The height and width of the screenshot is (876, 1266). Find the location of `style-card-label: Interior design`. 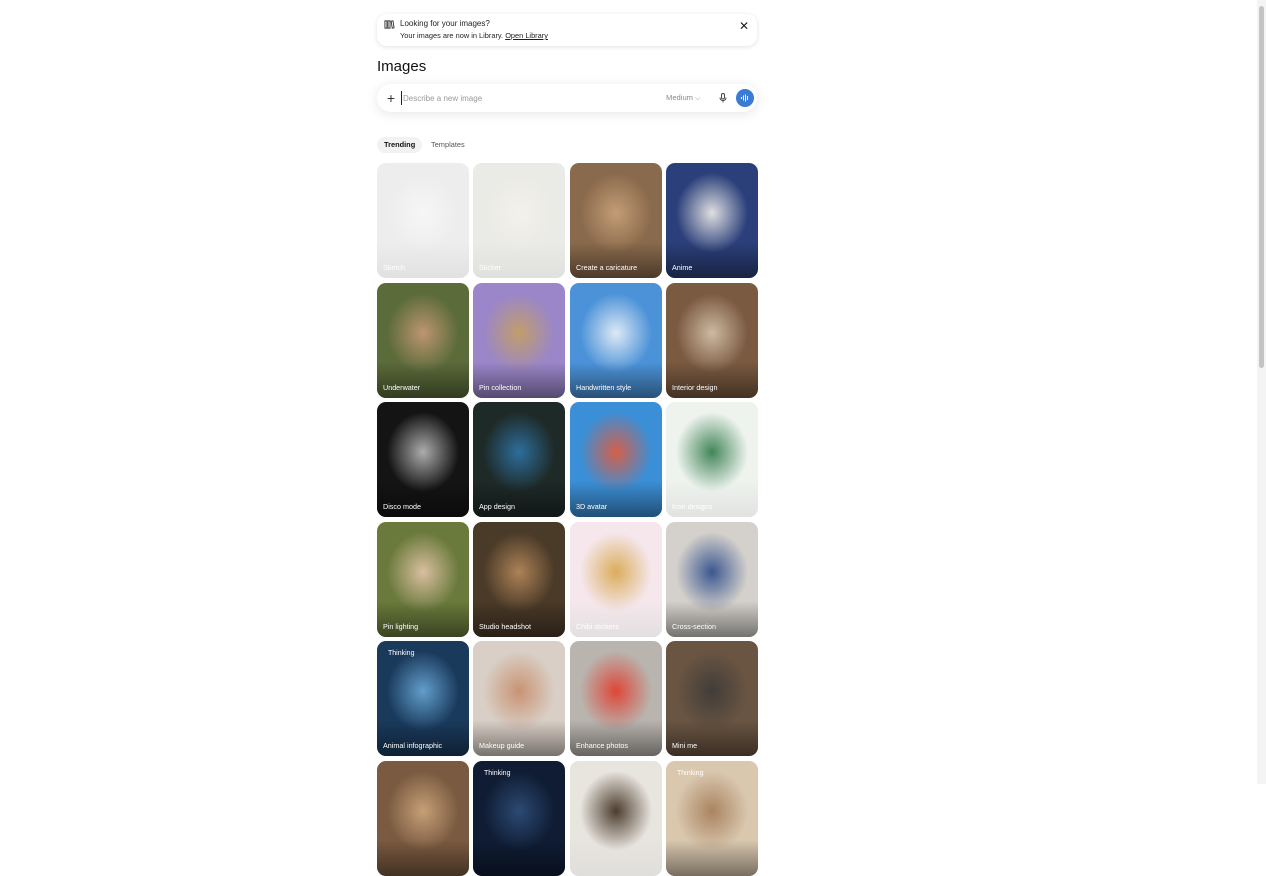

style-card-label: Interior design is located at coordinates (695, 387).